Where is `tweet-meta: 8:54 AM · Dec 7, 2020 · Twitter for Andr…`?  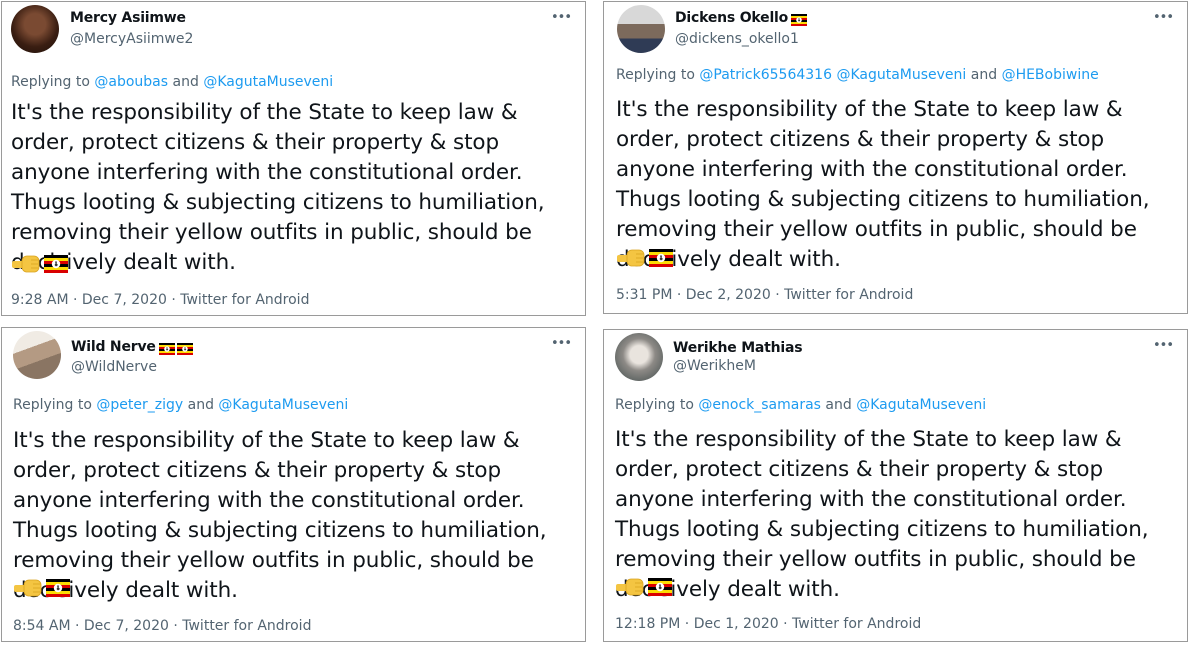 tweet-meta: 8:54 AM · Dec 7, 2020 · Twitter for Andr… is located at coordinates (162, 626).